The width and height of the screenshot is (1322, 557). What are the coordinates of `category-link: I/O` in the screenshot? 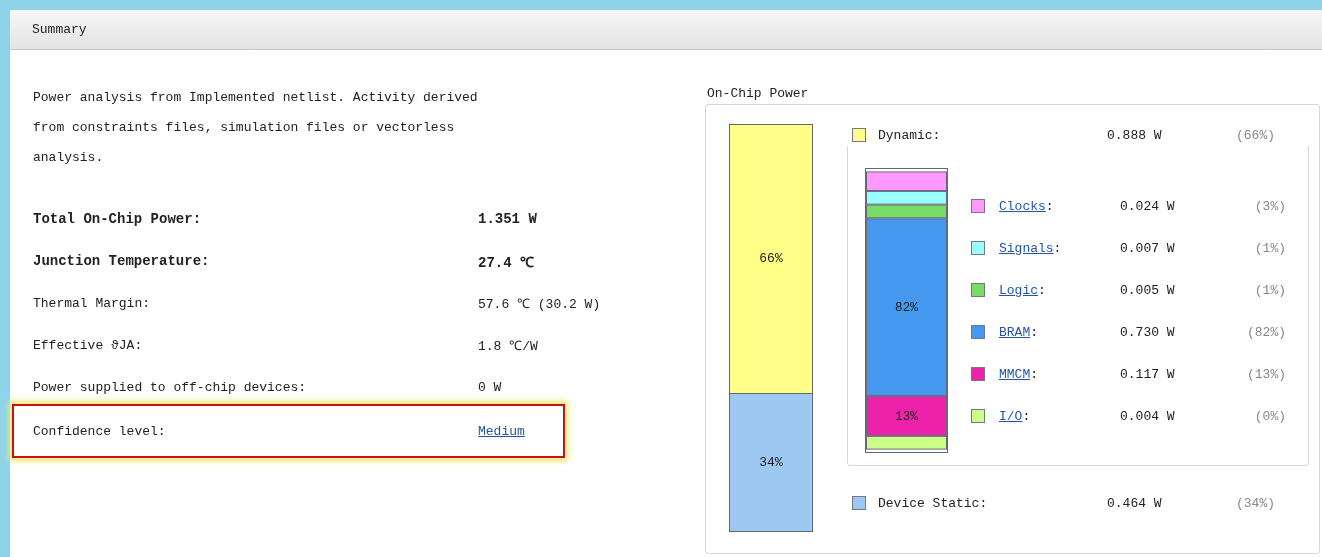 It's located at (1011, 416).